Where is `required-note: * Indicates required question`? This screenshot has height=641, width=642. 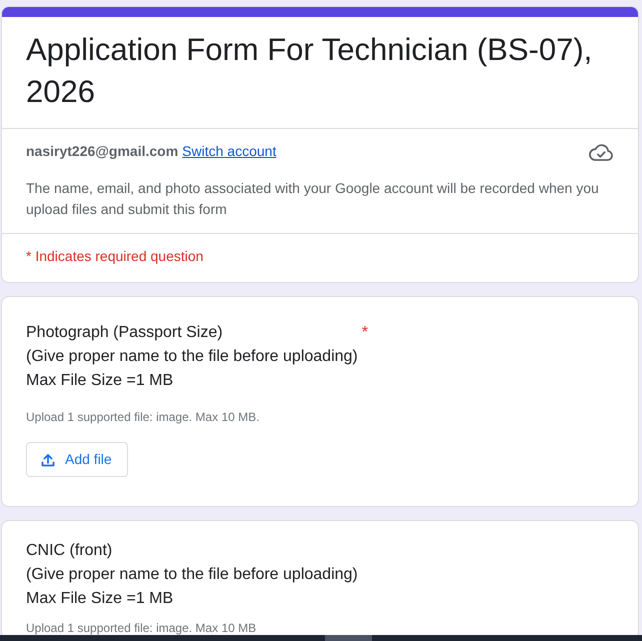 required-note: * Indicates required question is located at coordinates (115, 256).